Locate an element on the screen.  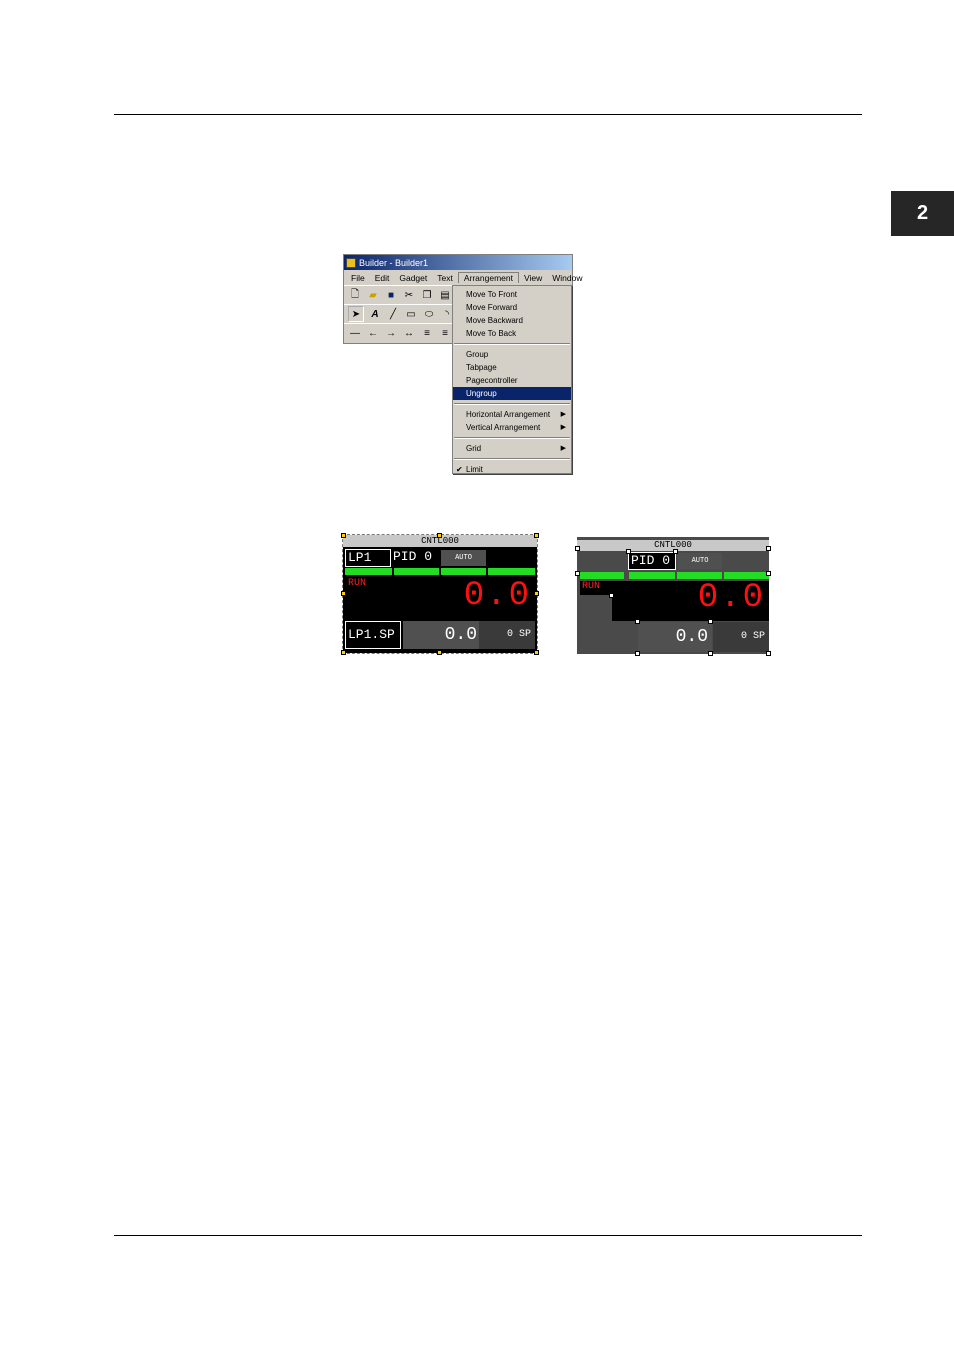
header-rule is located at coordinates (488, 114).